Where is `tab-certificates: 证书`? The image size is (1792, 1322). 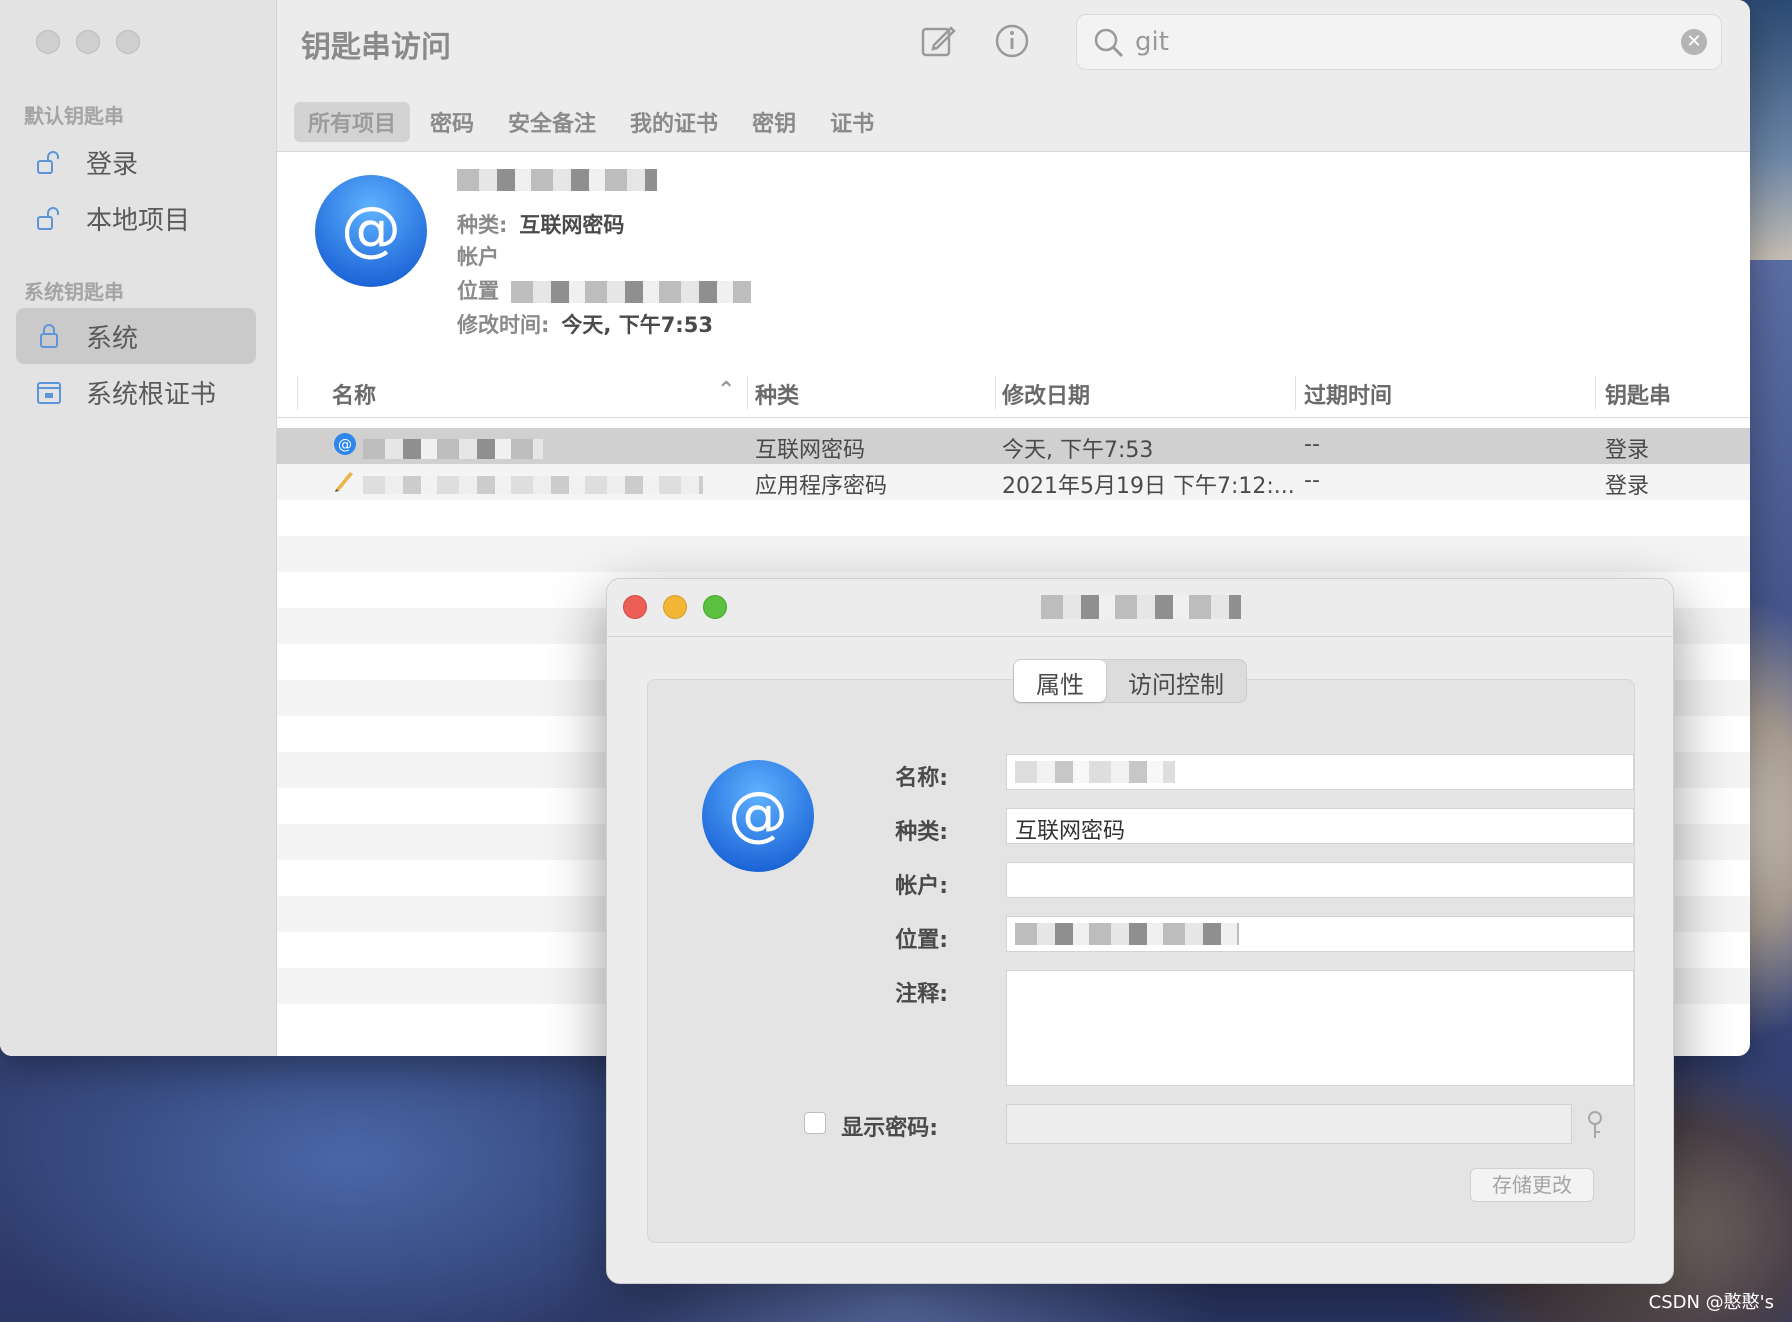 tab-certificates: 证书 is located at coordinates (852, 122).